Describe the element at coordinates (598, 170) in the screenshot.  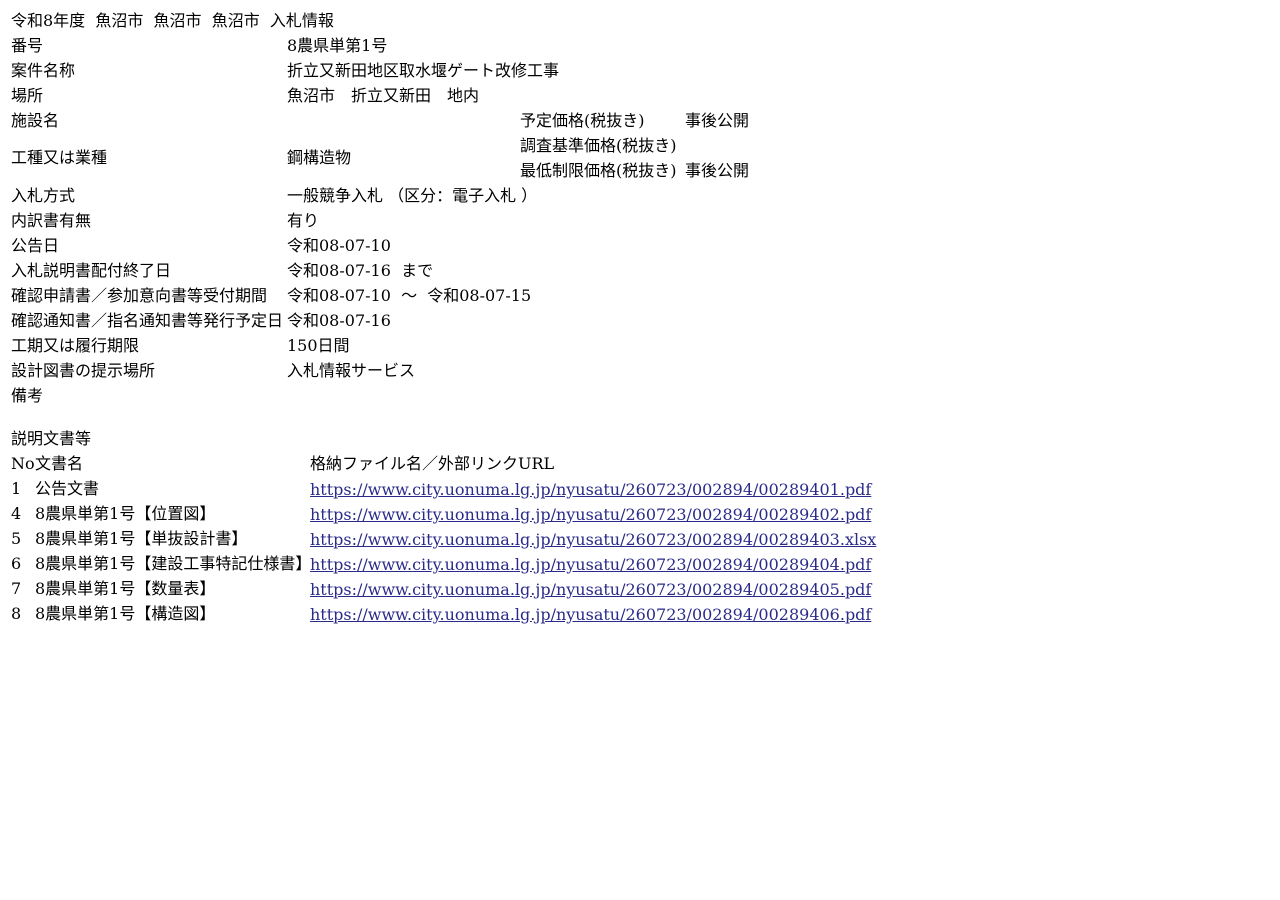
I see `minimum-price-label: 最低制限価格(税抜き)` at that location.